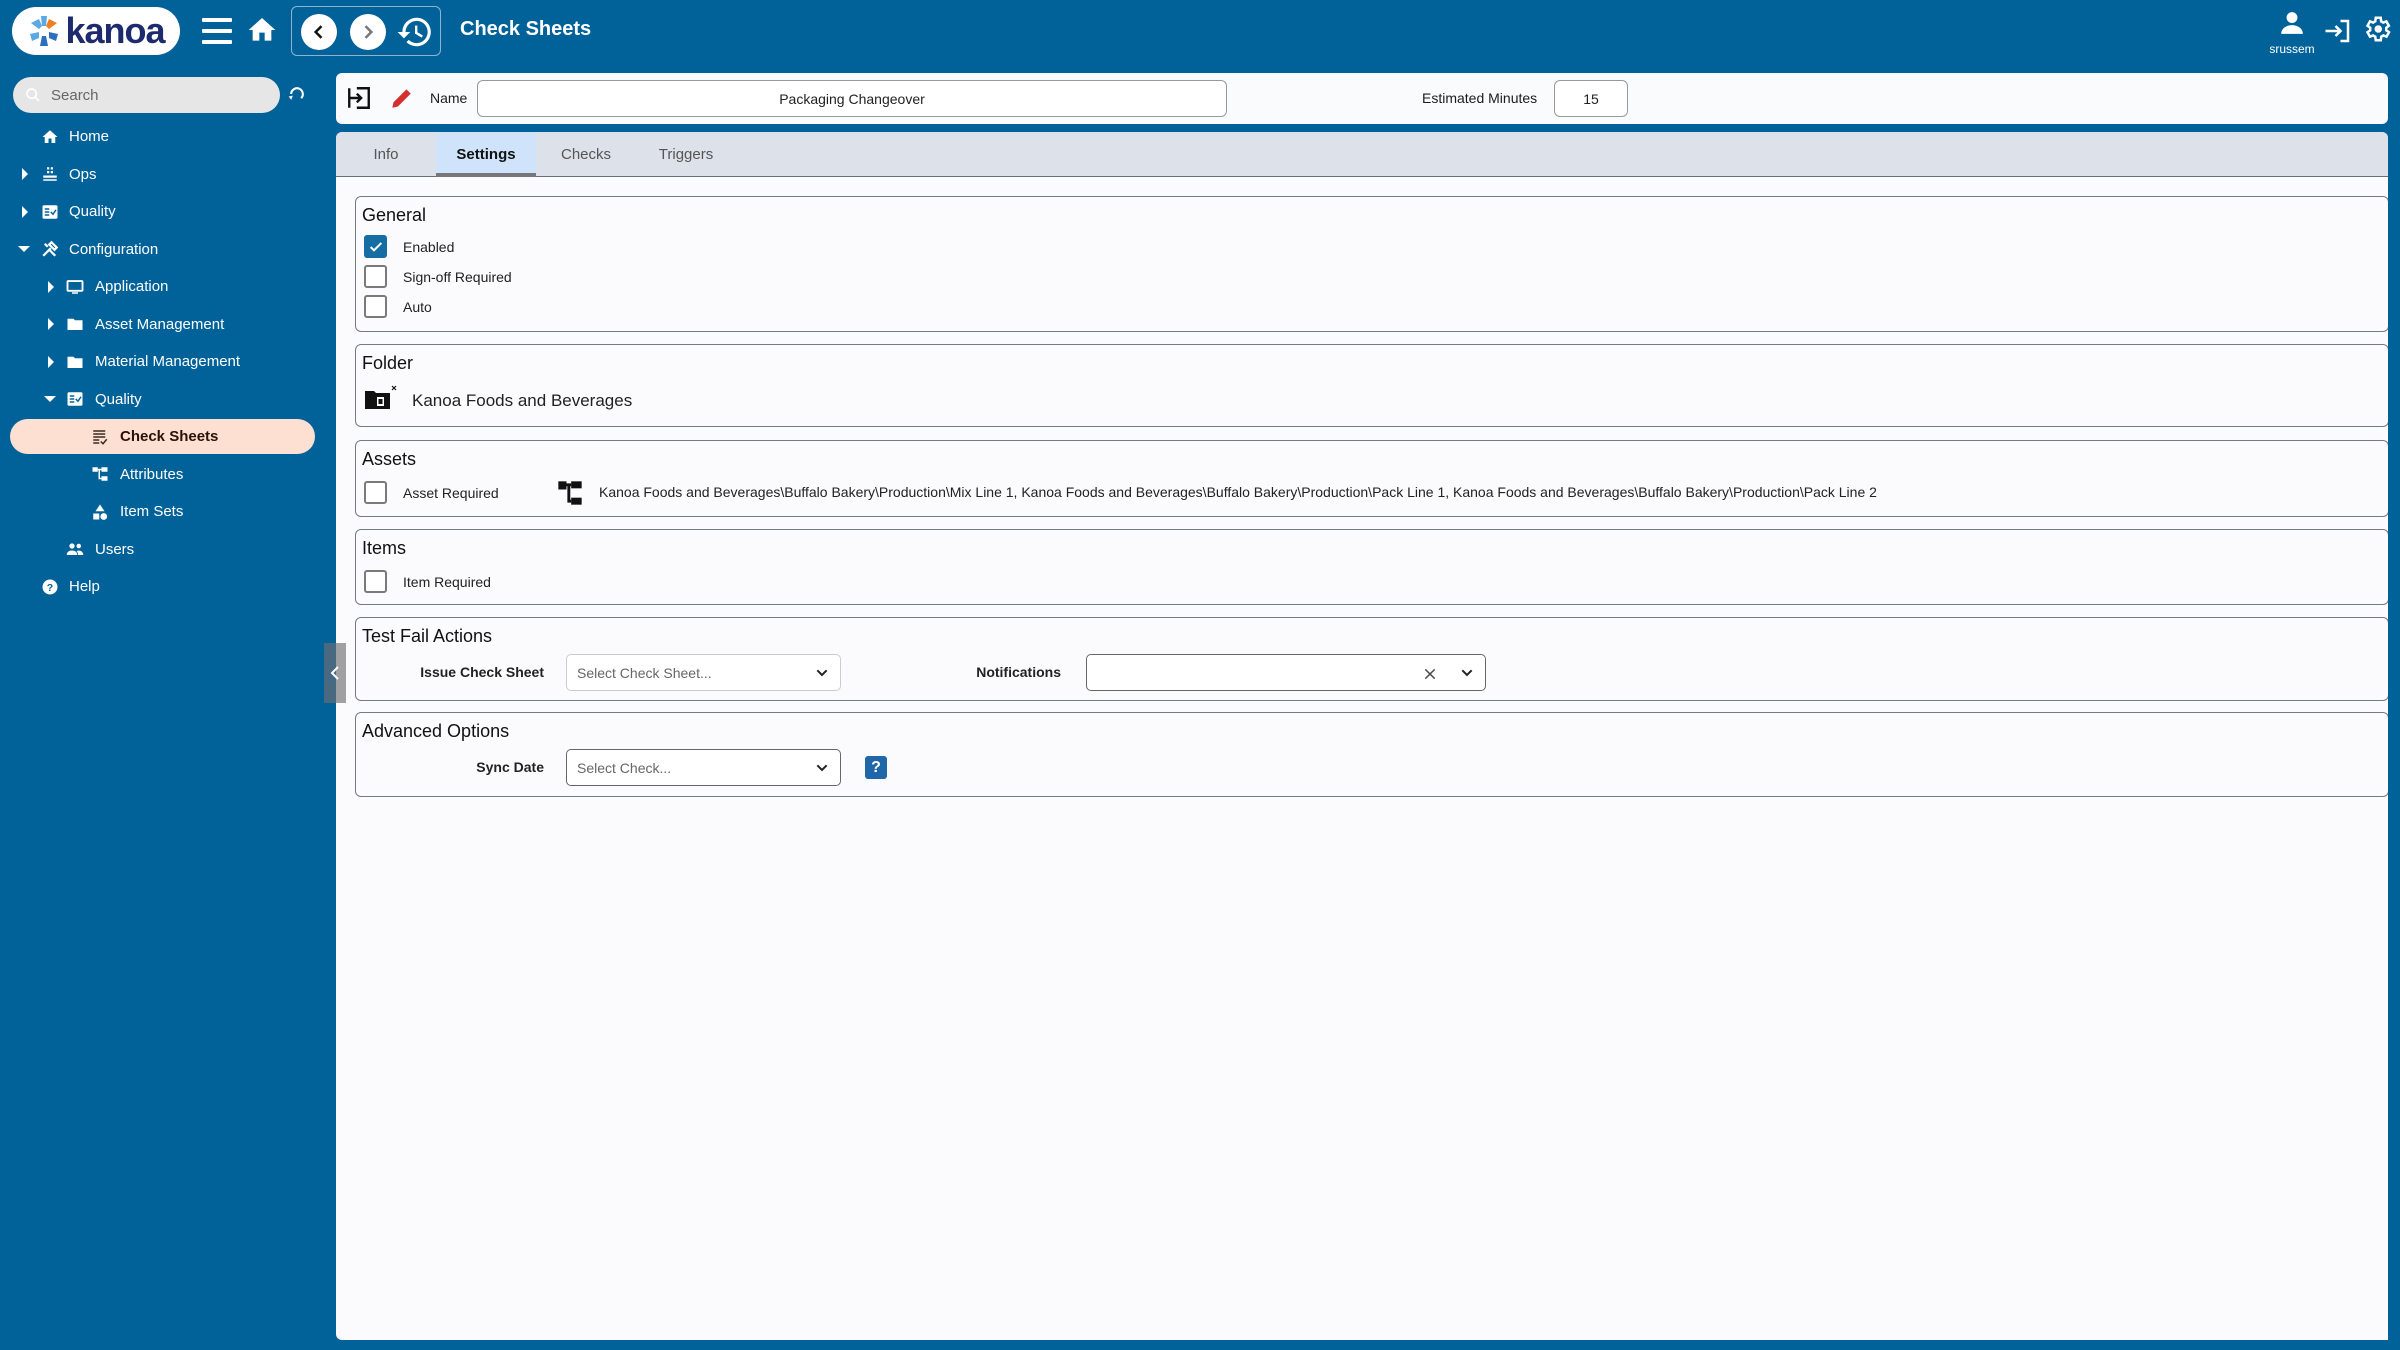  I want to click on notifications-select, so click(1286, 672).